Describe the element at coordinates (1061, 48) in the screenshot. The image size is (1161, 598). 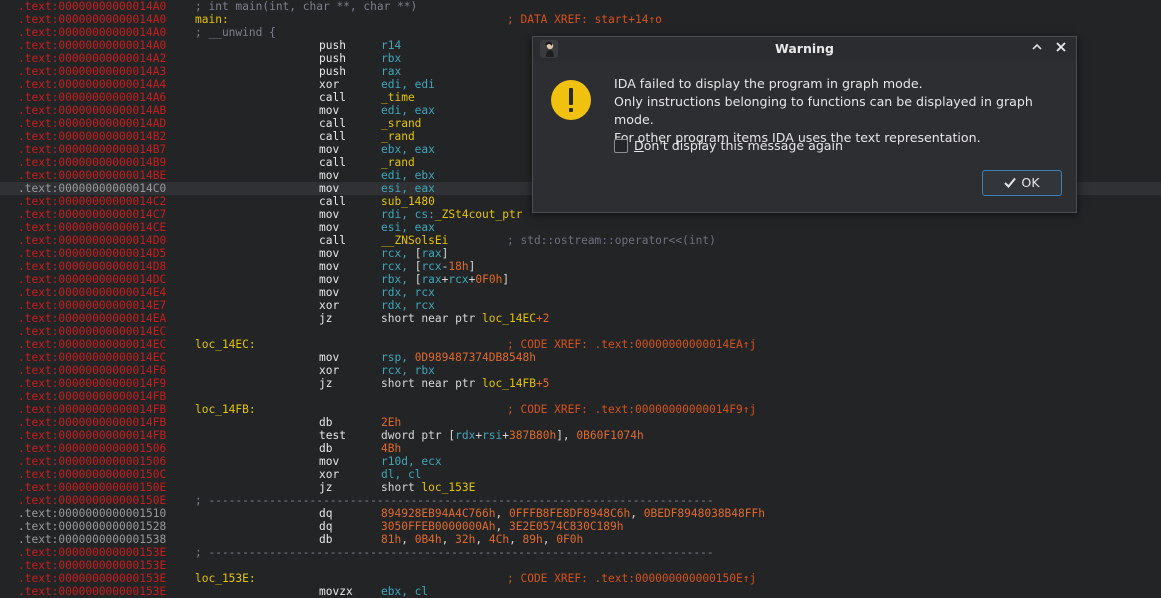
I see `close-x-icon` at that location.